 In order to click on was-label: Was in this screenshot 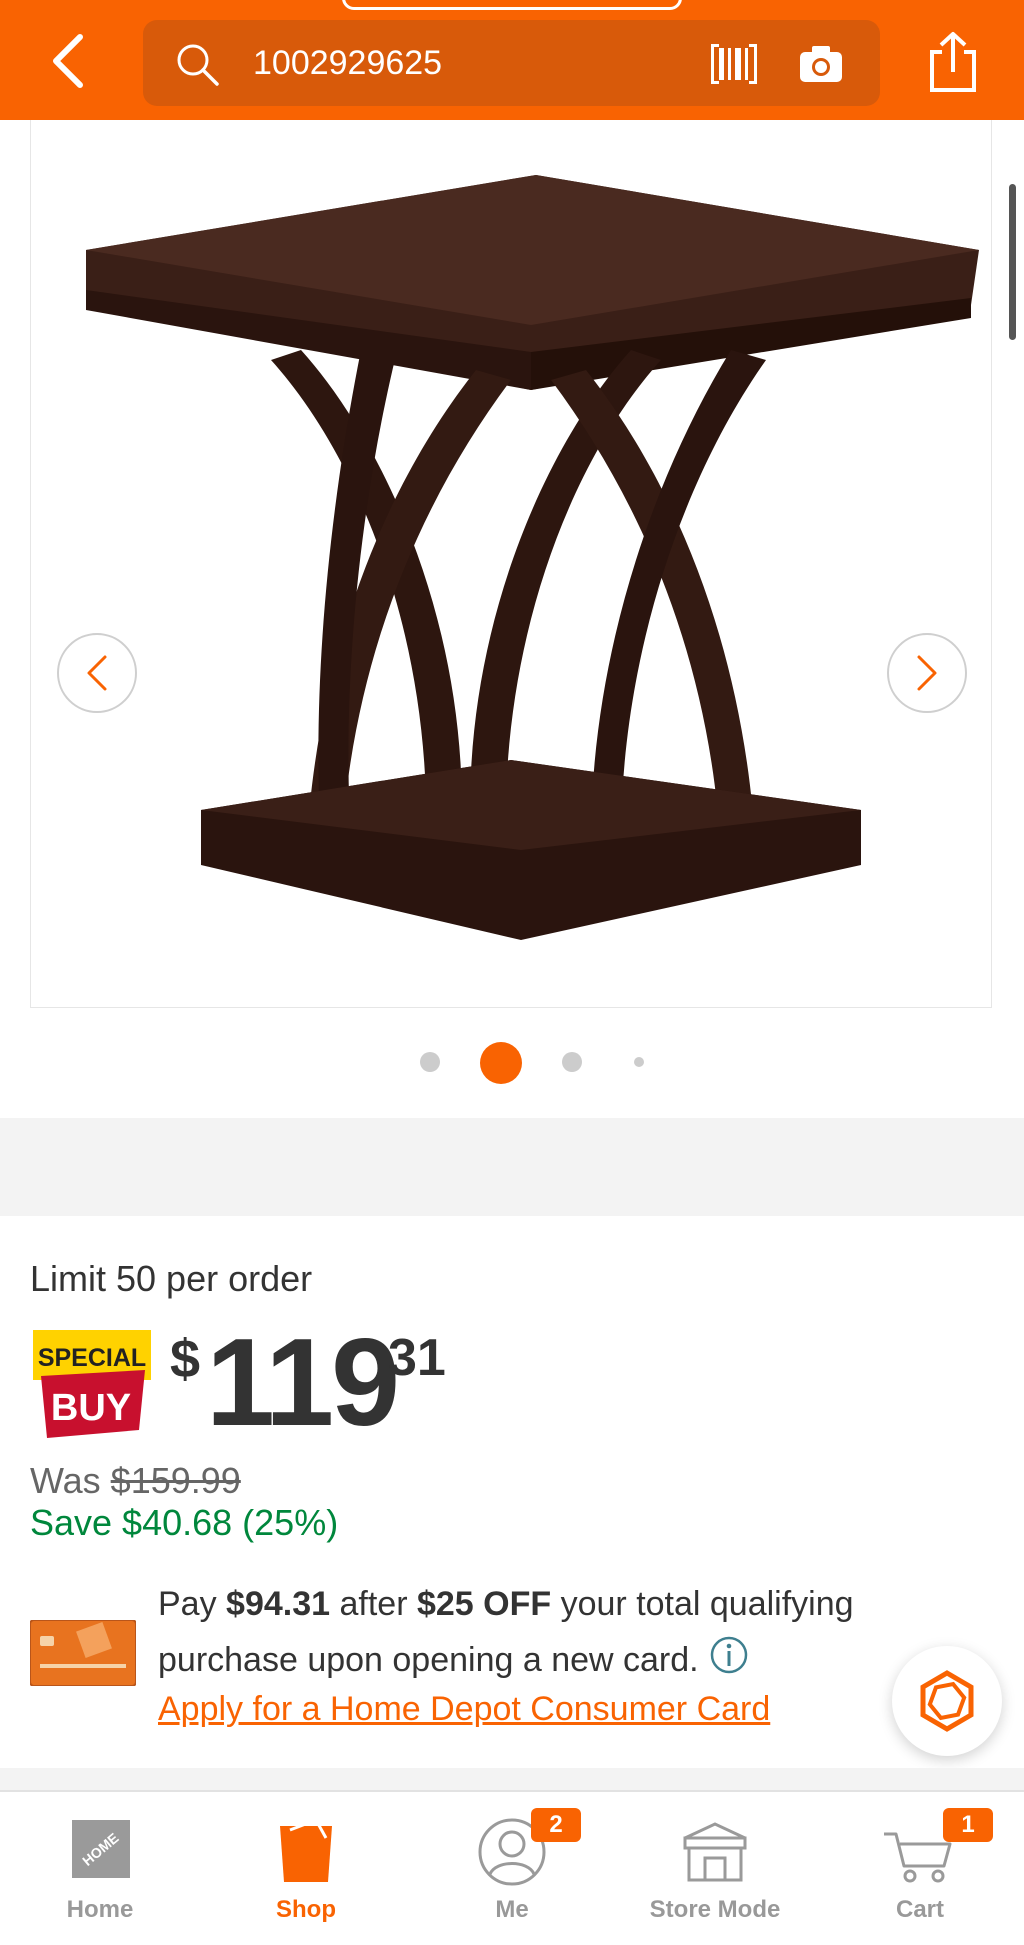, I will do `click(70, 1480)`.